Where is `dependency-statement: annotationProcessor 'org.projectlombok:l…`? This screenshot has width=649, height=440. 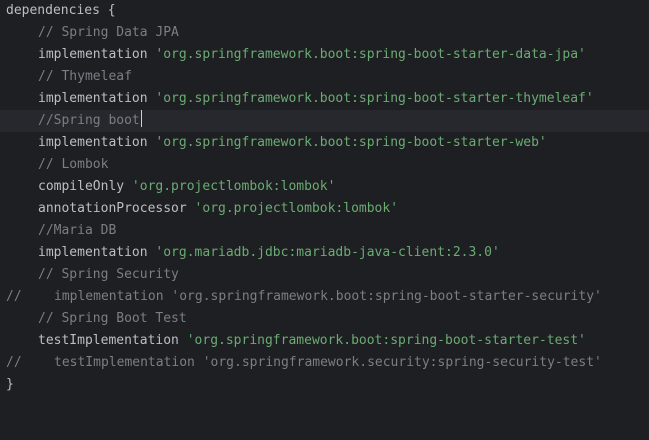
dependency-statement: annotationProcessor 'org.projectlombok:l… is located at coordinates (218, 209).